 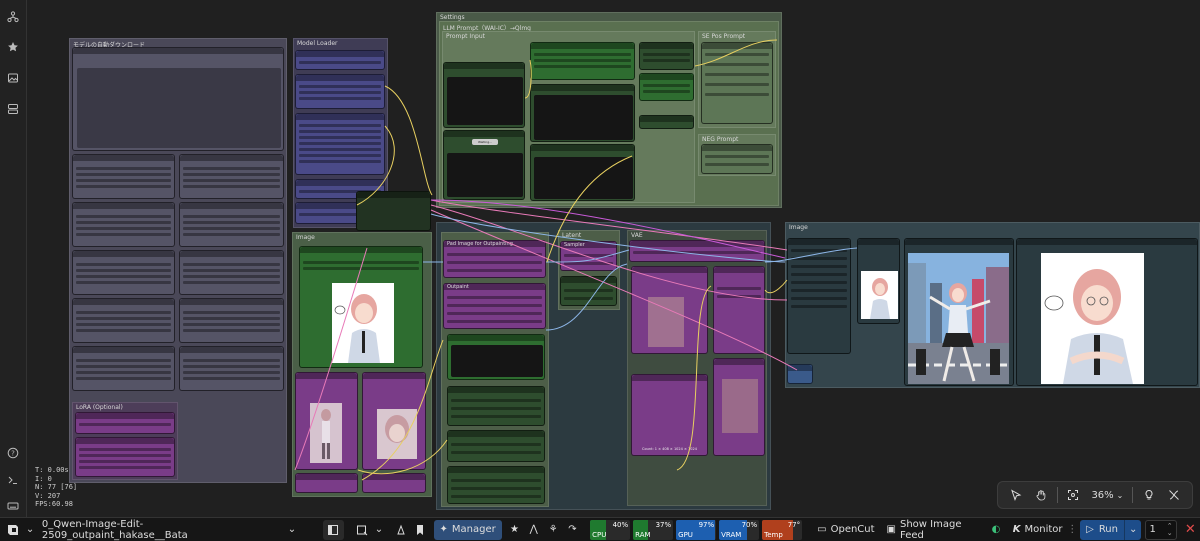 What do you see at coordinates (494, 259) in the screenshot?
I see `pad-image-node: Pad Image for Outpainting` at bounding box center [494, 259].